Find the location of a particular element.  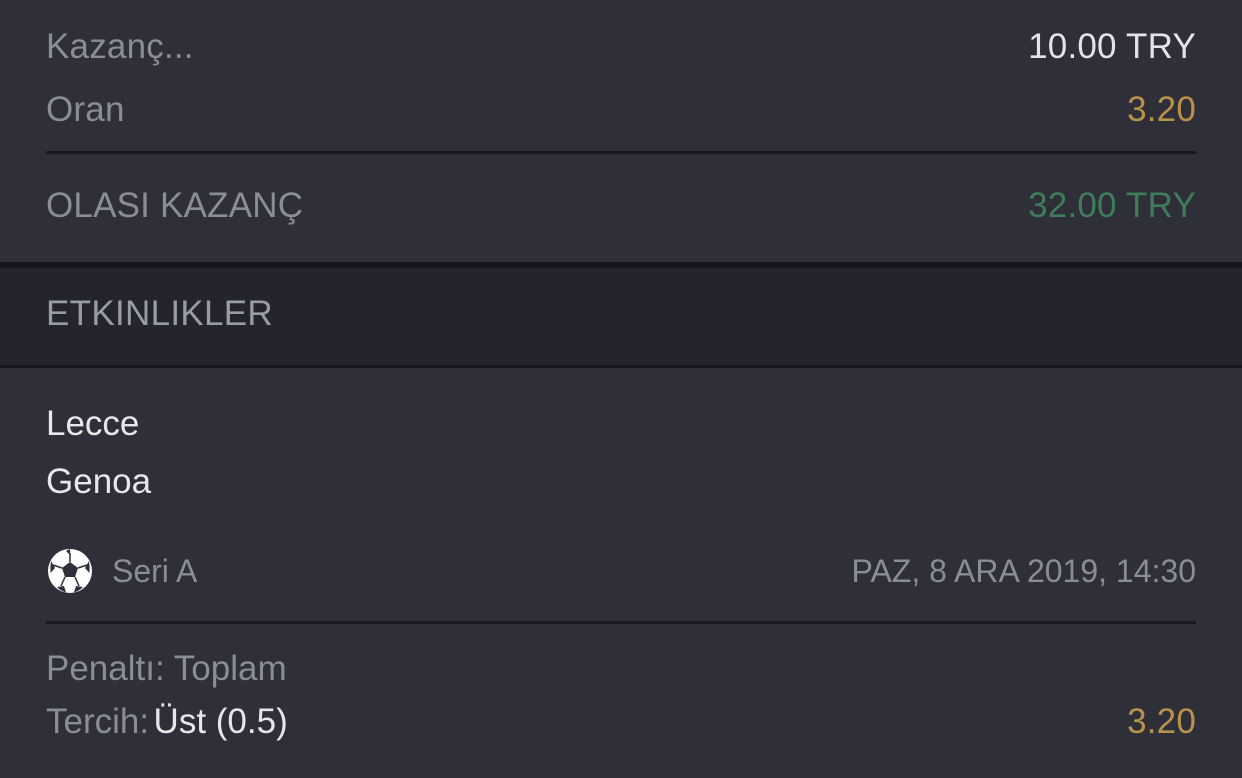

odds-label: Oran is located at coordinates (85, 109).